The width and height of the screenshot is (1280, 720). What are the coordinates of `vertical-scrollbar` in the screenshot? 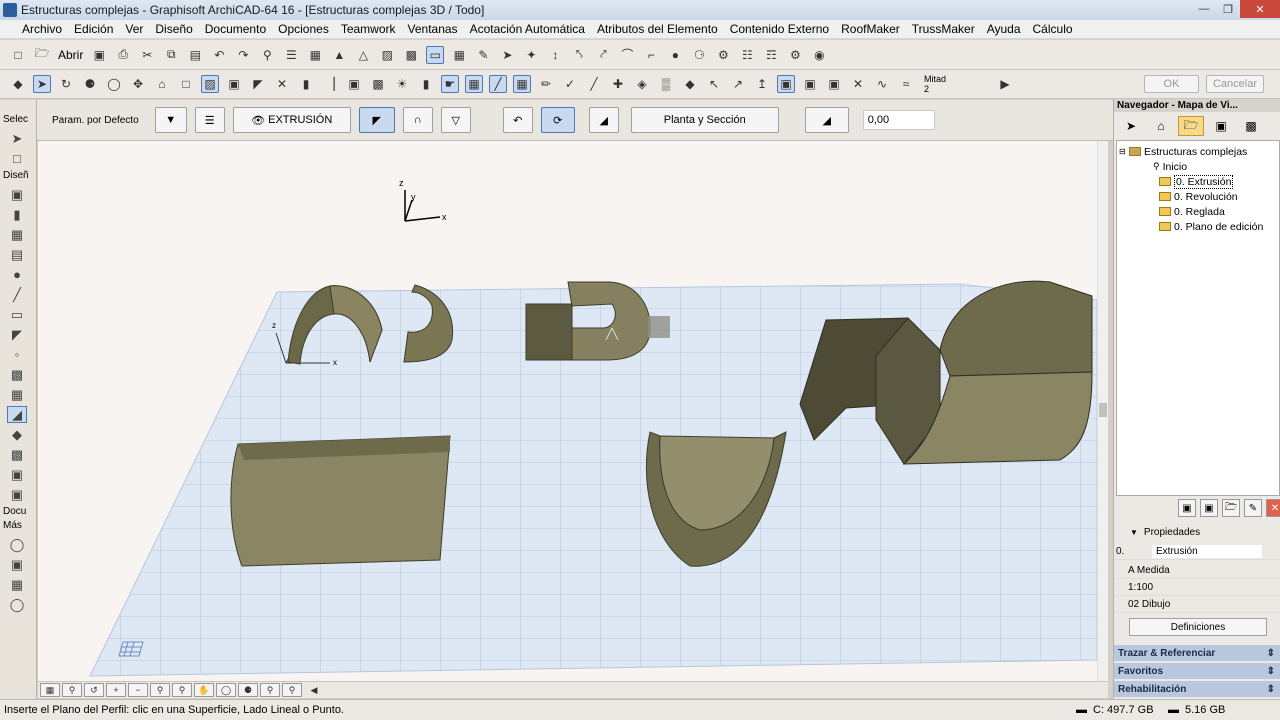 It's located at (1102, 411).